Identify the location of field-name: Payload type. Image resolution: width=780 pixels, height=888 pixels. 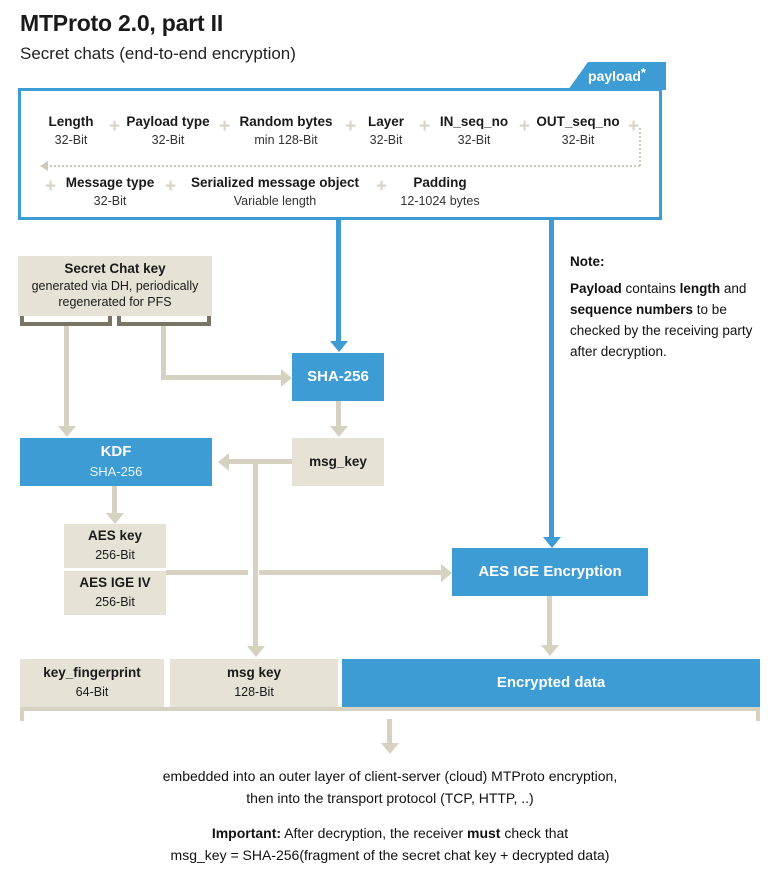
(168, 121).